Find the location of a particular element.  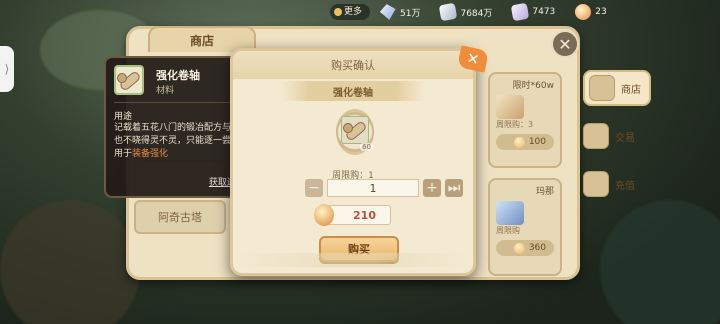

tooltip-item-name: 强化卷轴 is located at coordinates (178, 75).